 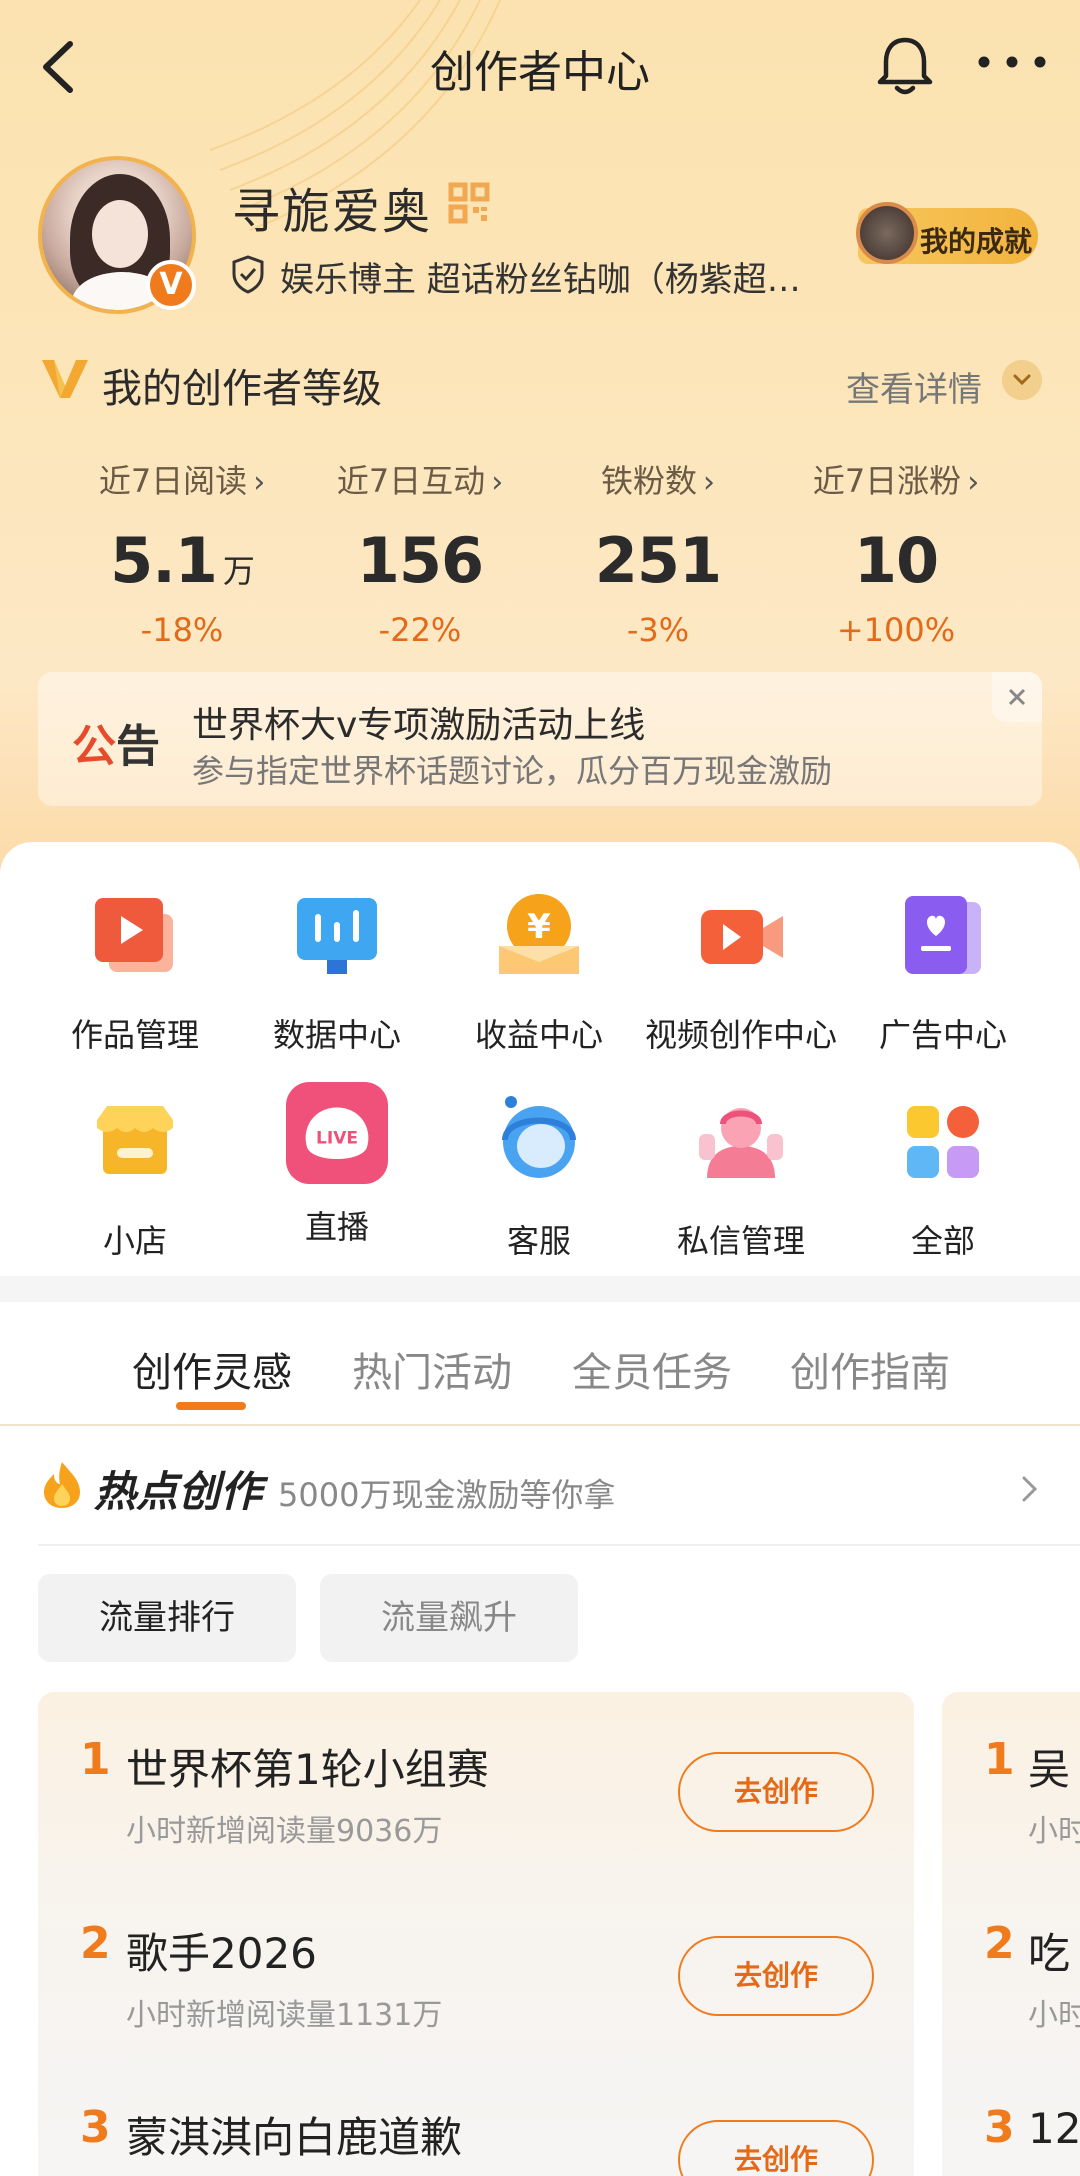 I want to click on announcement-title: 世界杯大v专项激励活动上线, so click(x=419, y=725).